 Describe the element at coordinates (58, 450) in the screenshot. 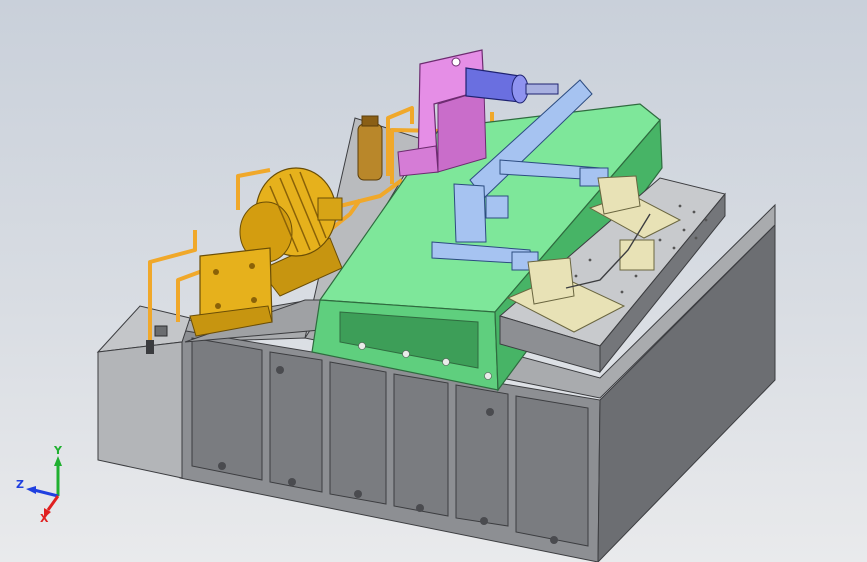

I see `y-axis-label: Y` at that location.